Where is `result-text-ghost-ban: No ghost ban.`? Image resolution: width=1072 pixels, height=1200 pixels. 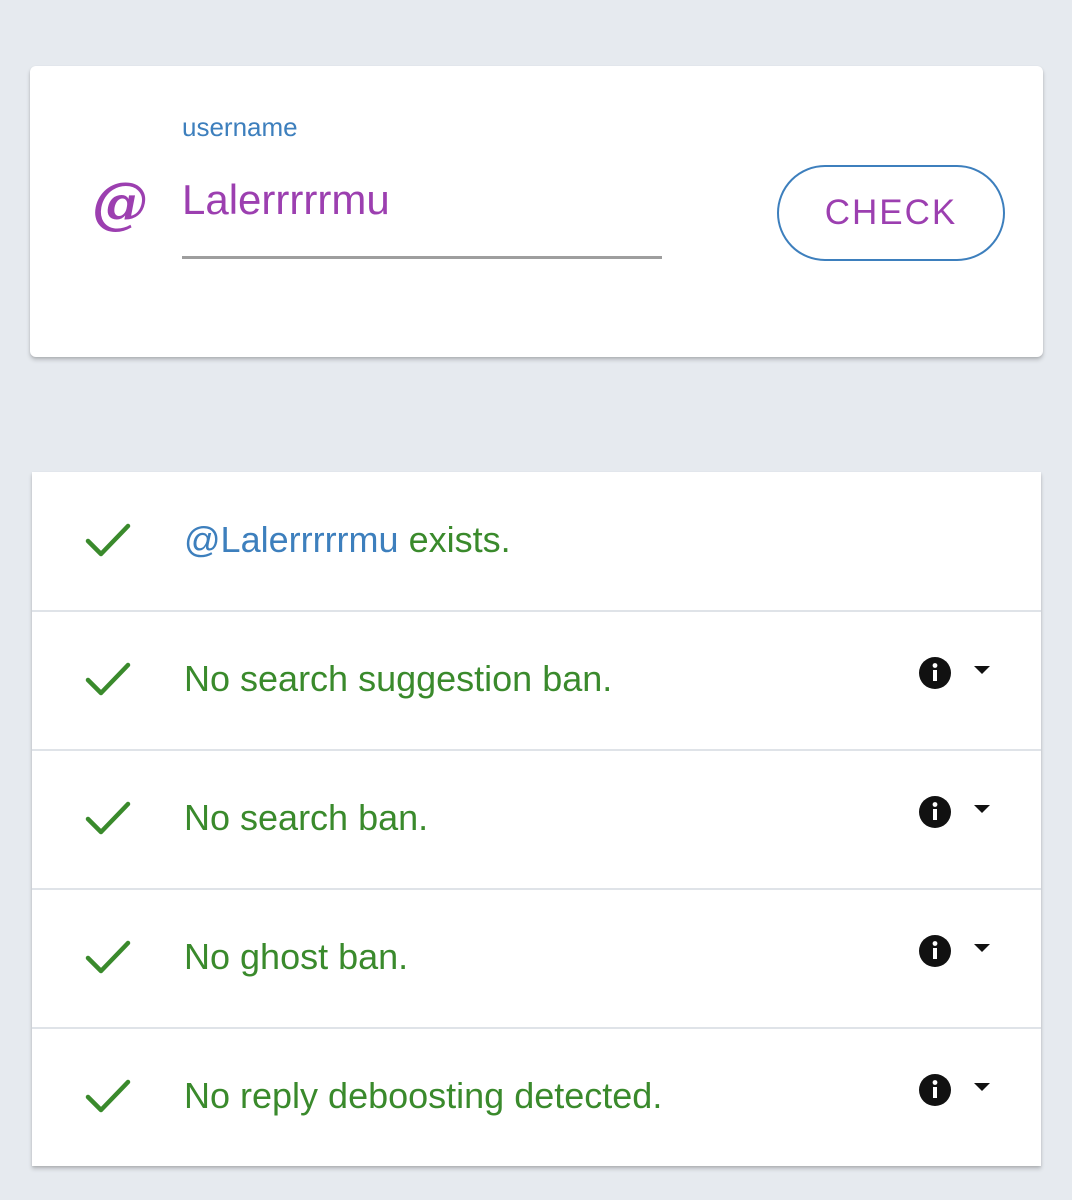
result-text-ghost-ban: No ghost ban. is located at coordinates (296, 956).